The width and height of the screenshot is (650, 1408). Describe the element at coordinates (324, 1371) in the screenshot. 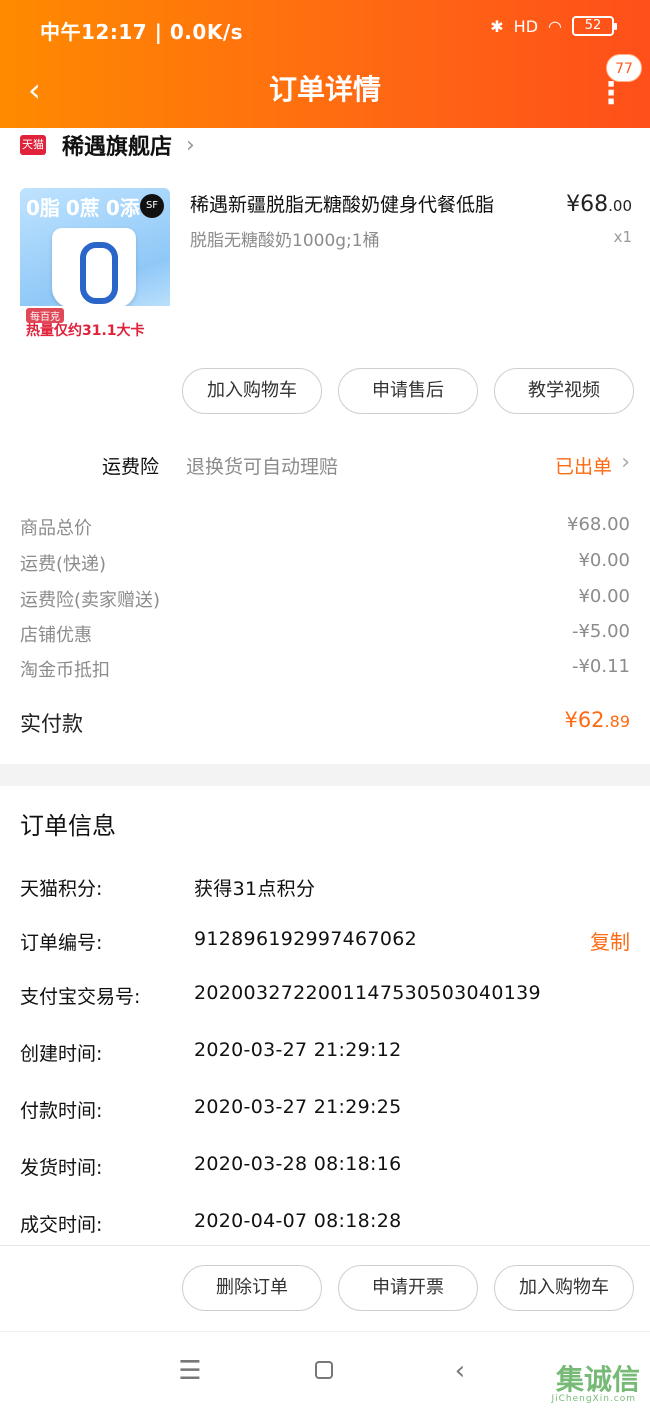

I see `home-square-icon` at that location.